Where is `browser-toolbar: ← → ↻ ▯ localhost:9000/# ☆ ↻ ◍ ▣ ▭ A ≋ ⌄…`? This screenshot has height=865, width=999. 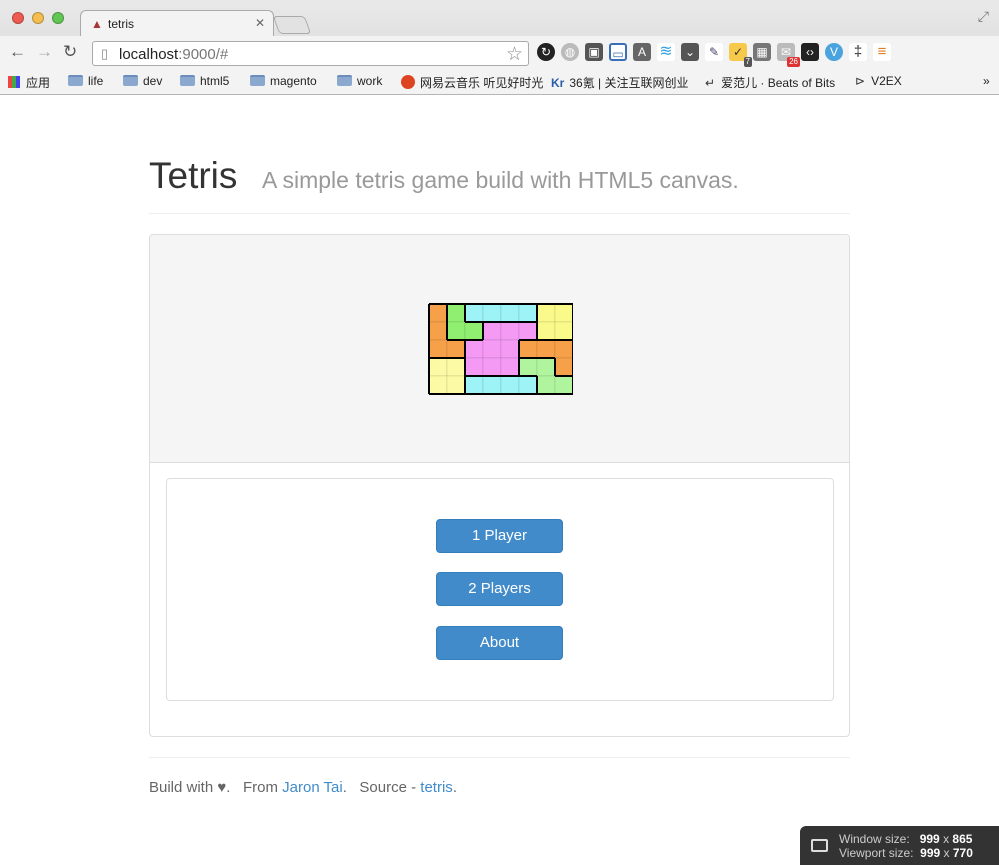
browser-toolbar: ← → ↻ ▯ localhost:9000/# ☆ ↻ ◍ ▣ ▭ A ≋ ⌄… is located at coordinates (499, 53).